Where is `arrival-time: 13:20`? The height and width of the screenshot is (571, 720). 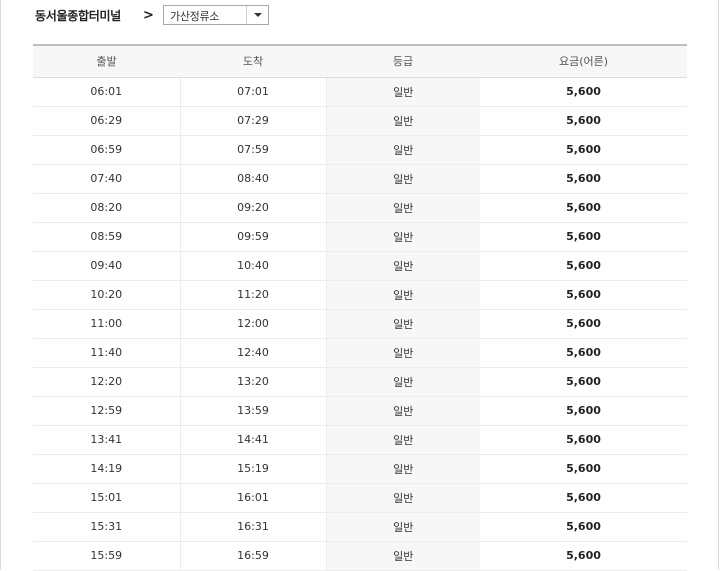
arrival-time: 13:20 is located at coordinates (253, 382).